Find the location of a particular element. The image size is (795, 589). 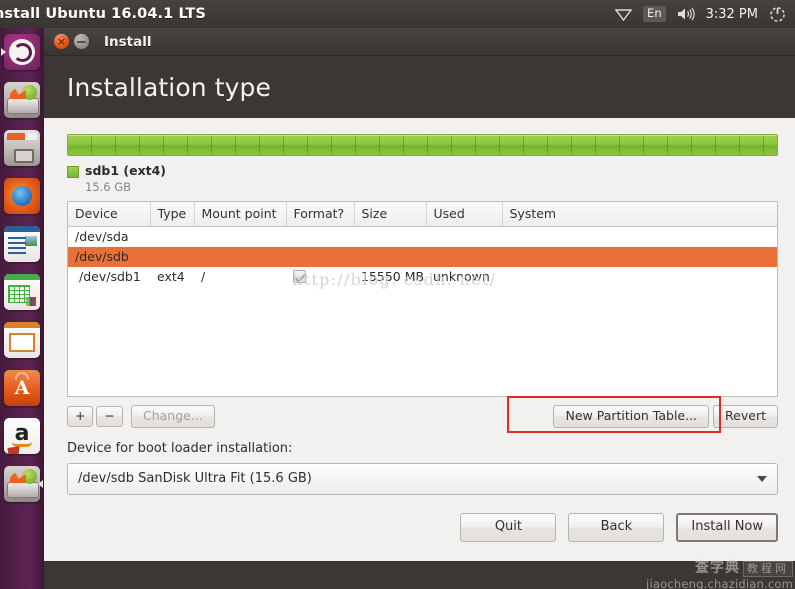

page-title: Installation type is located at coordinates (169, 87).